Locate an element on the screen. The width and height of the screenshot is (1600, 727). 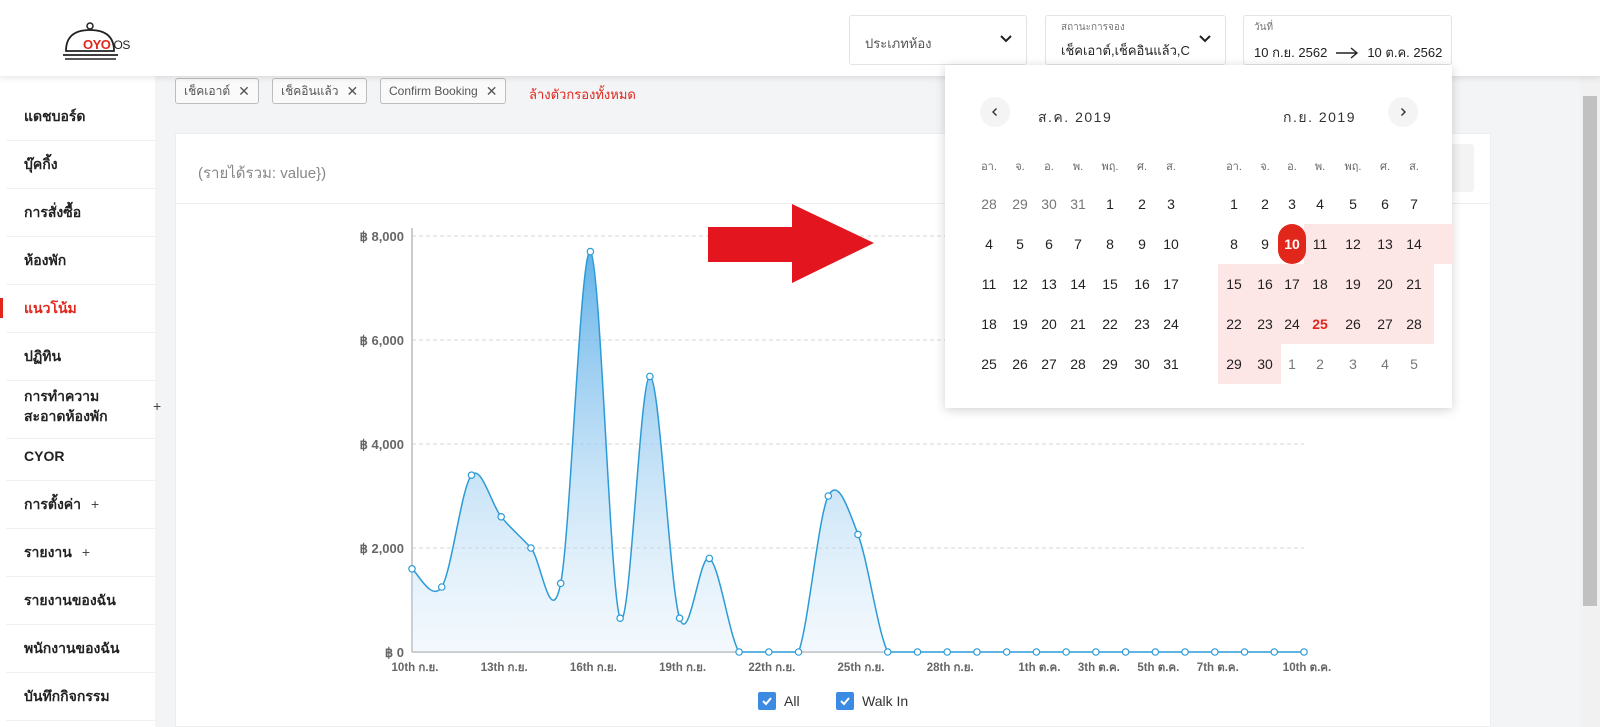
calendar-day-right: 13 is located at coordinates (1385, 244).